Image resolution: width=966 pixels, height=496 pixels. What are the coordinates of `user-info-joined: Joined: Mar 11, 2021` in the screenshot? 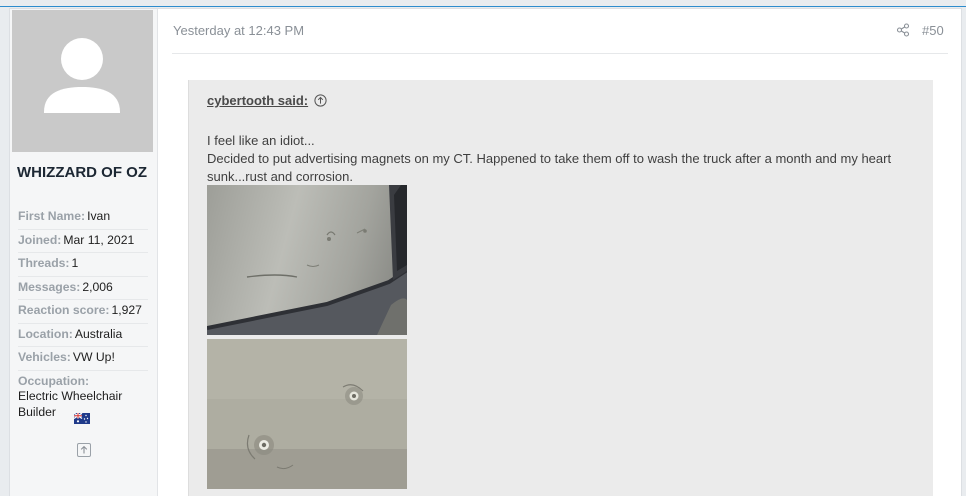 It's located at (83, 241).